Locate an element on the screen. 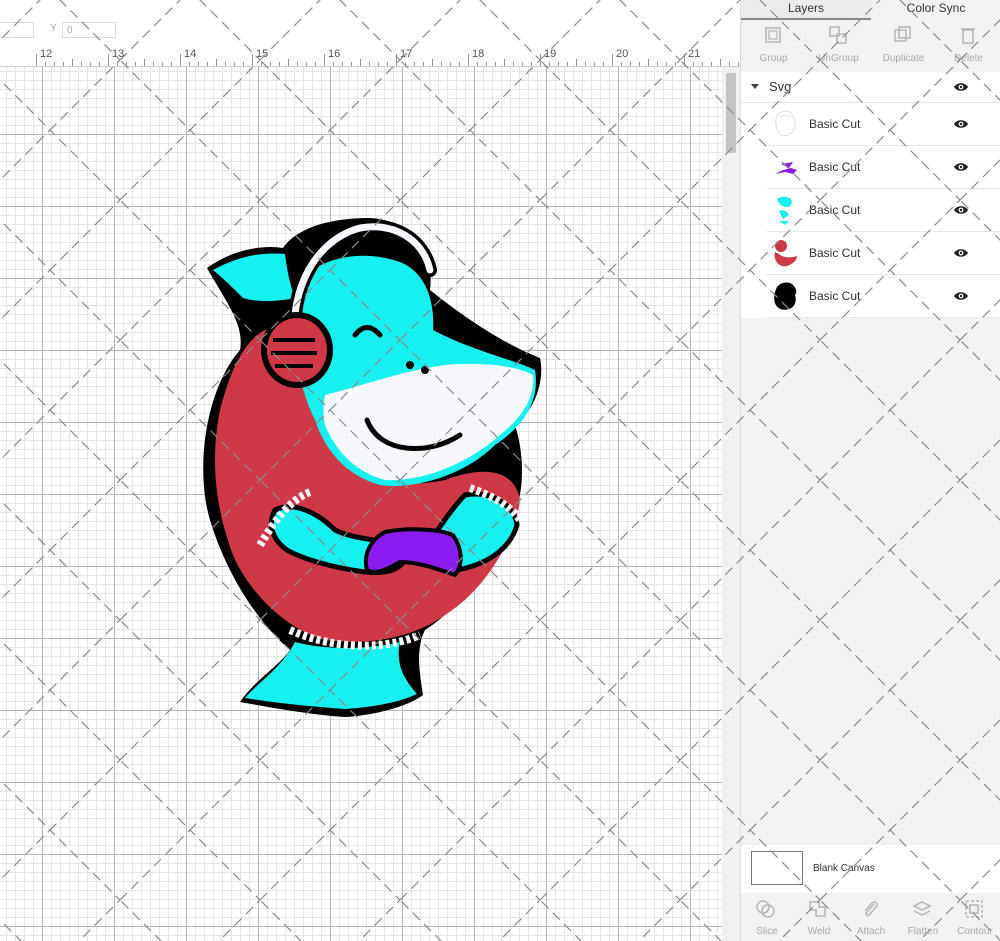 This screenshot has height=941, width=1000. flatten-button: Flatten is located at coordinates (923, 917).